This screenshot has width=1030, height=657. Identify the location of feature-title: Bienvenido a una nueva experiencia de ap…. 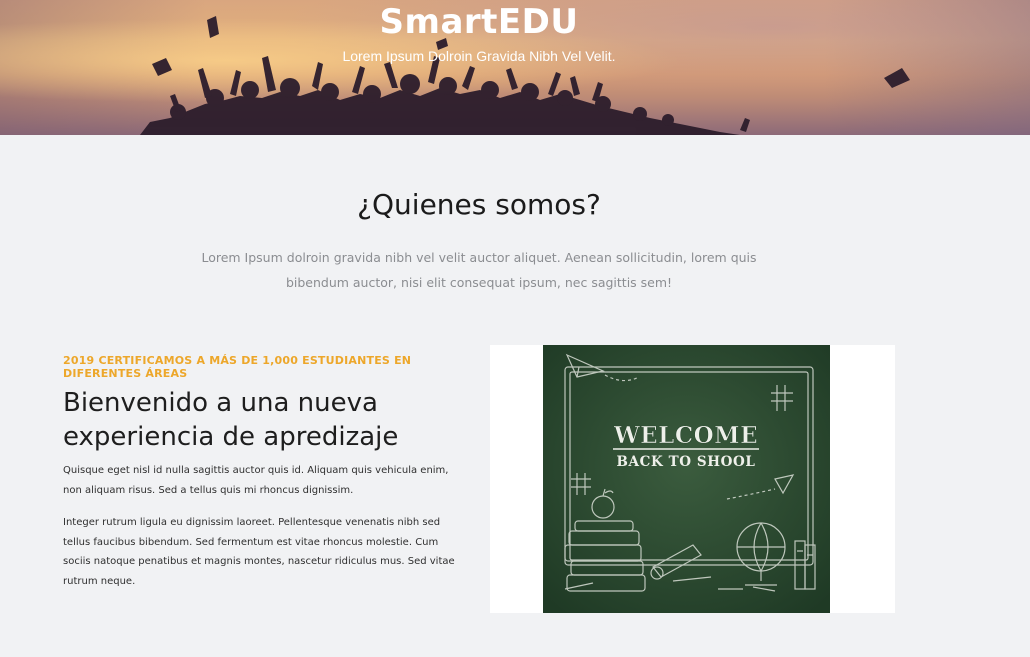
(231, 420).